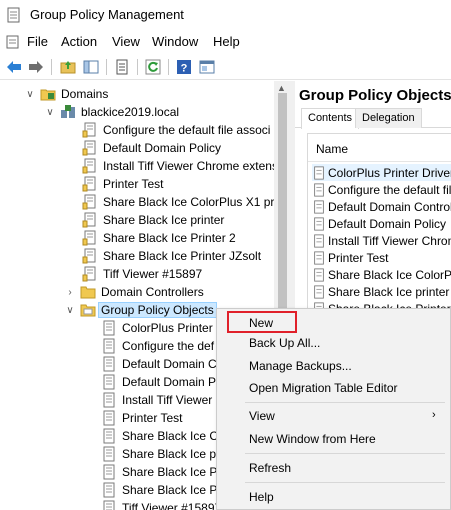 This screenshot has height=510, width=451. I want to click on menu-item-new-window-from-here: New Window from Here, so click(312, 439).